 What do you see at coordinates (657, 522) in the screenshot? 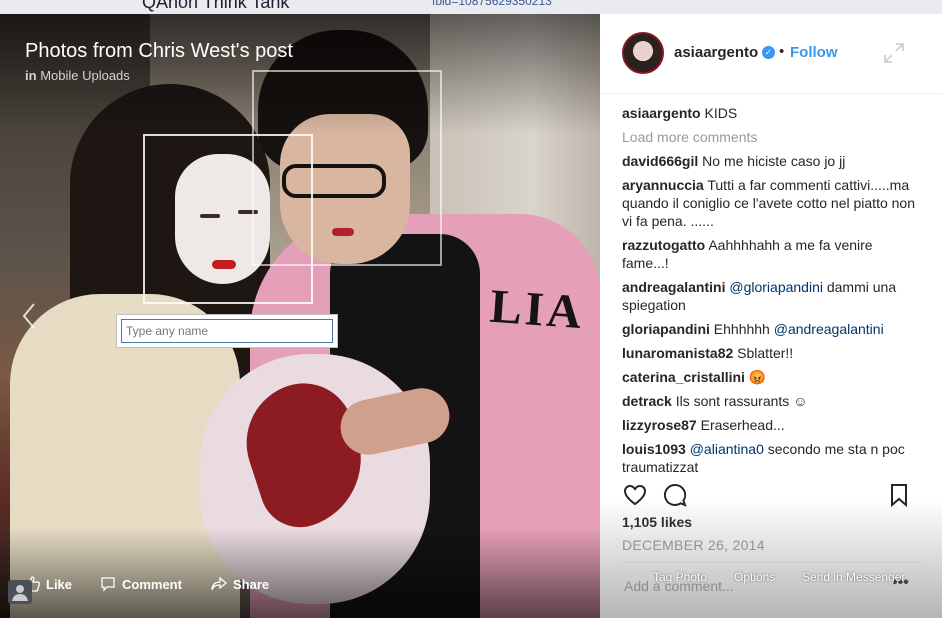
I see `likes-count: 1,105 likes` at bounding box center [657, 522].